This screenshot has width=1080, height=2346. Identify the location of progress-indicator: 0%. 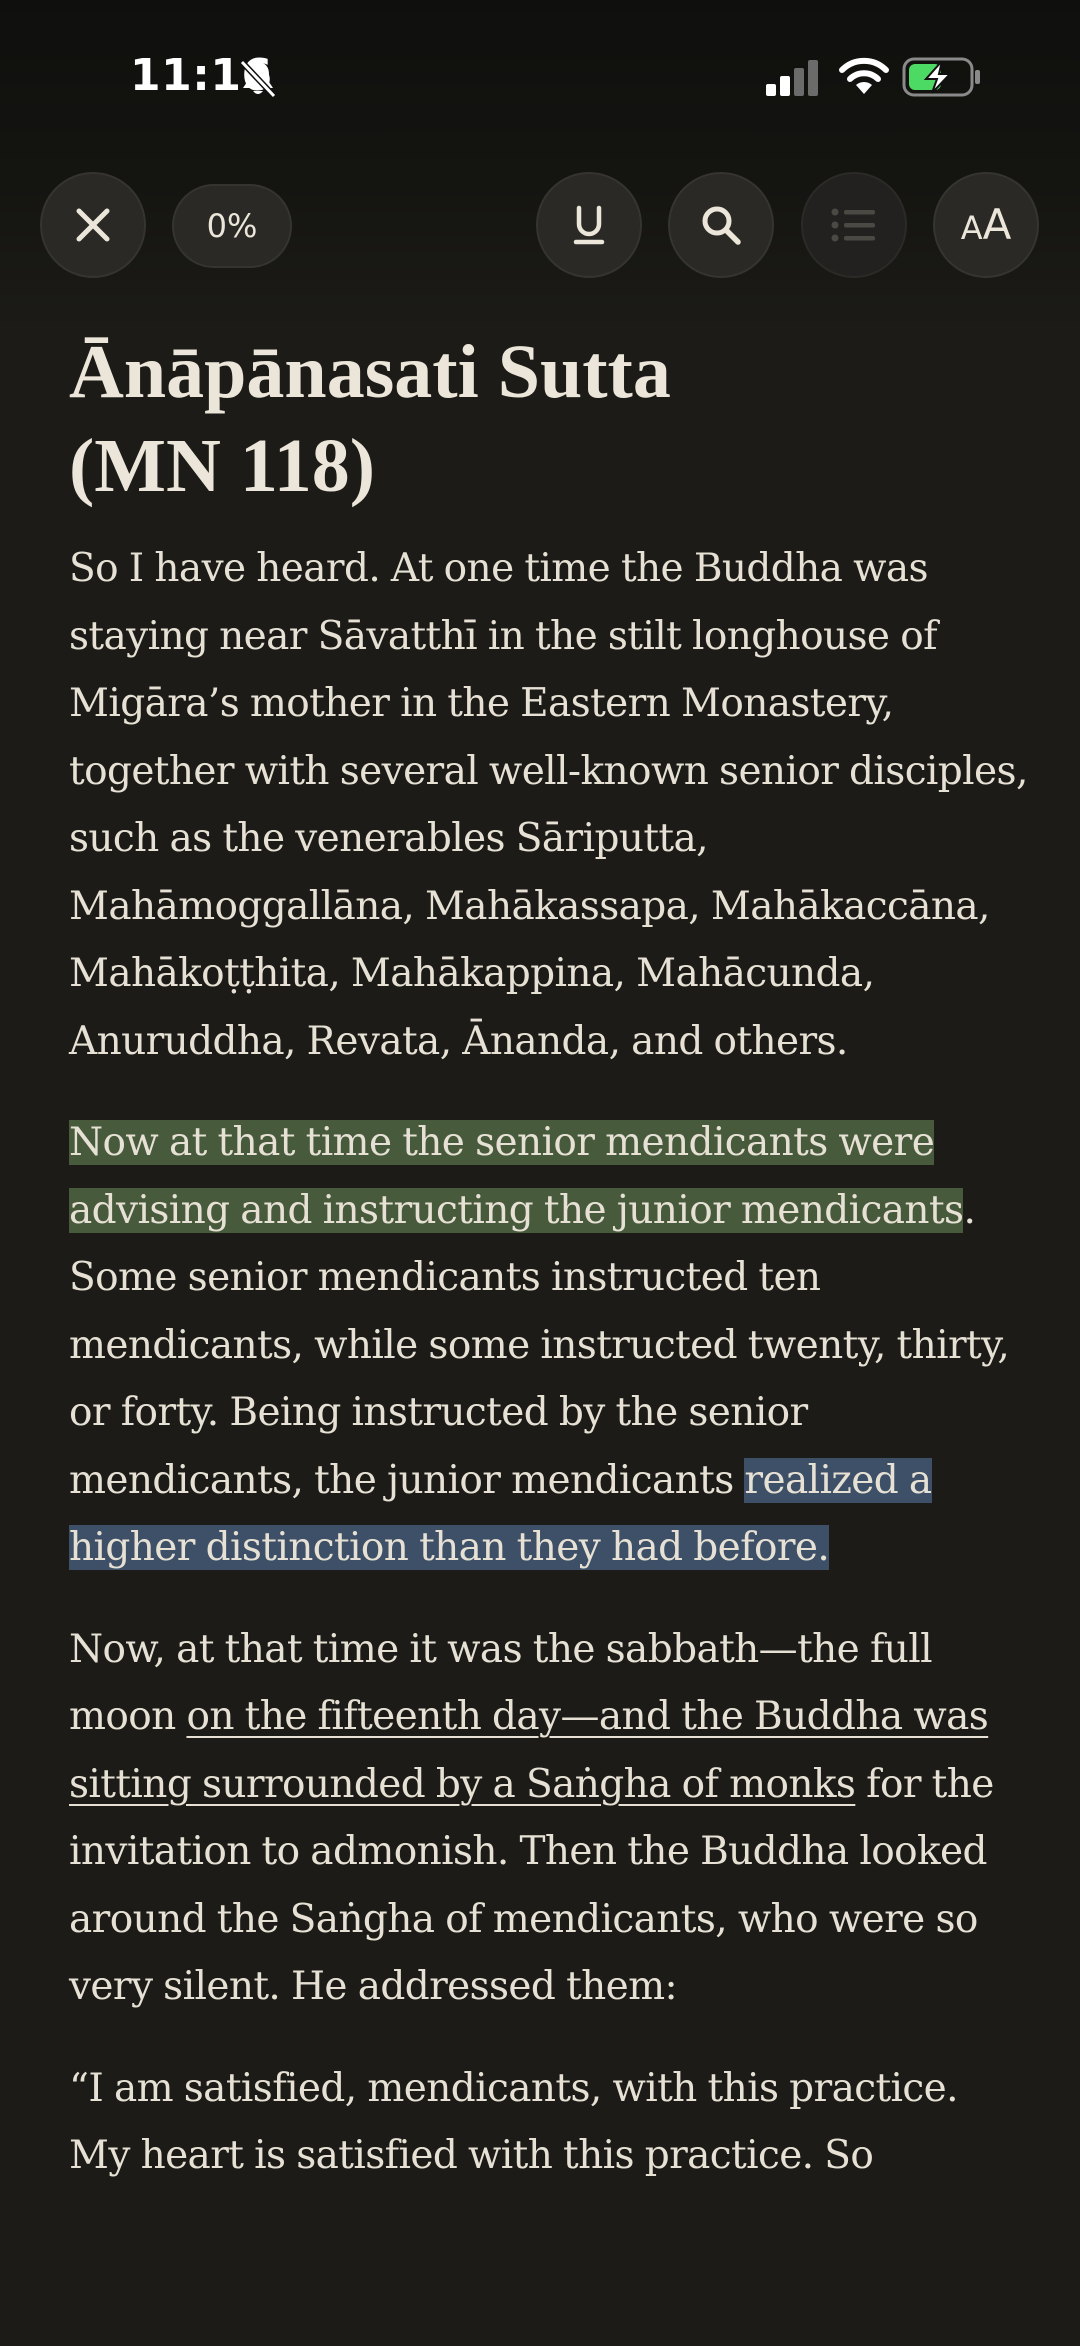
(232, 226).